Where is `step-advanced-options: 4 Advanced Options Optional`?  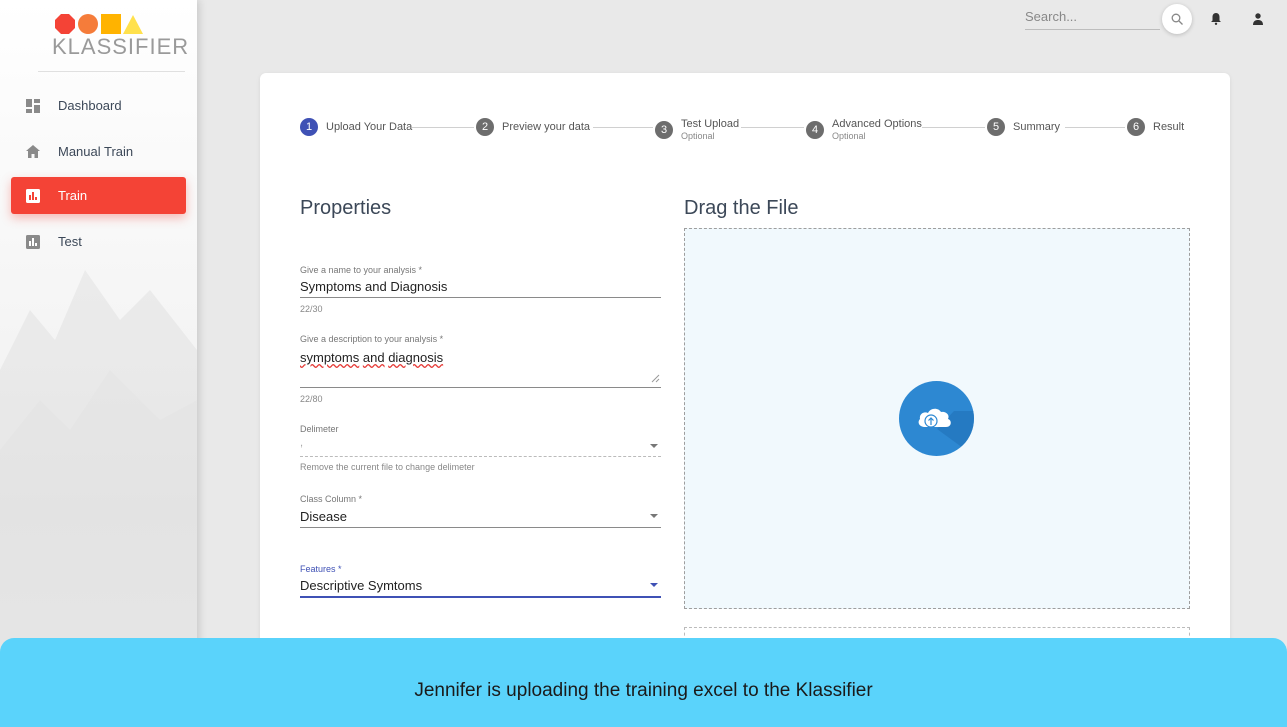 step-advanced-options: 4 Advanced Options Optional is located at coordinates (864, 130).